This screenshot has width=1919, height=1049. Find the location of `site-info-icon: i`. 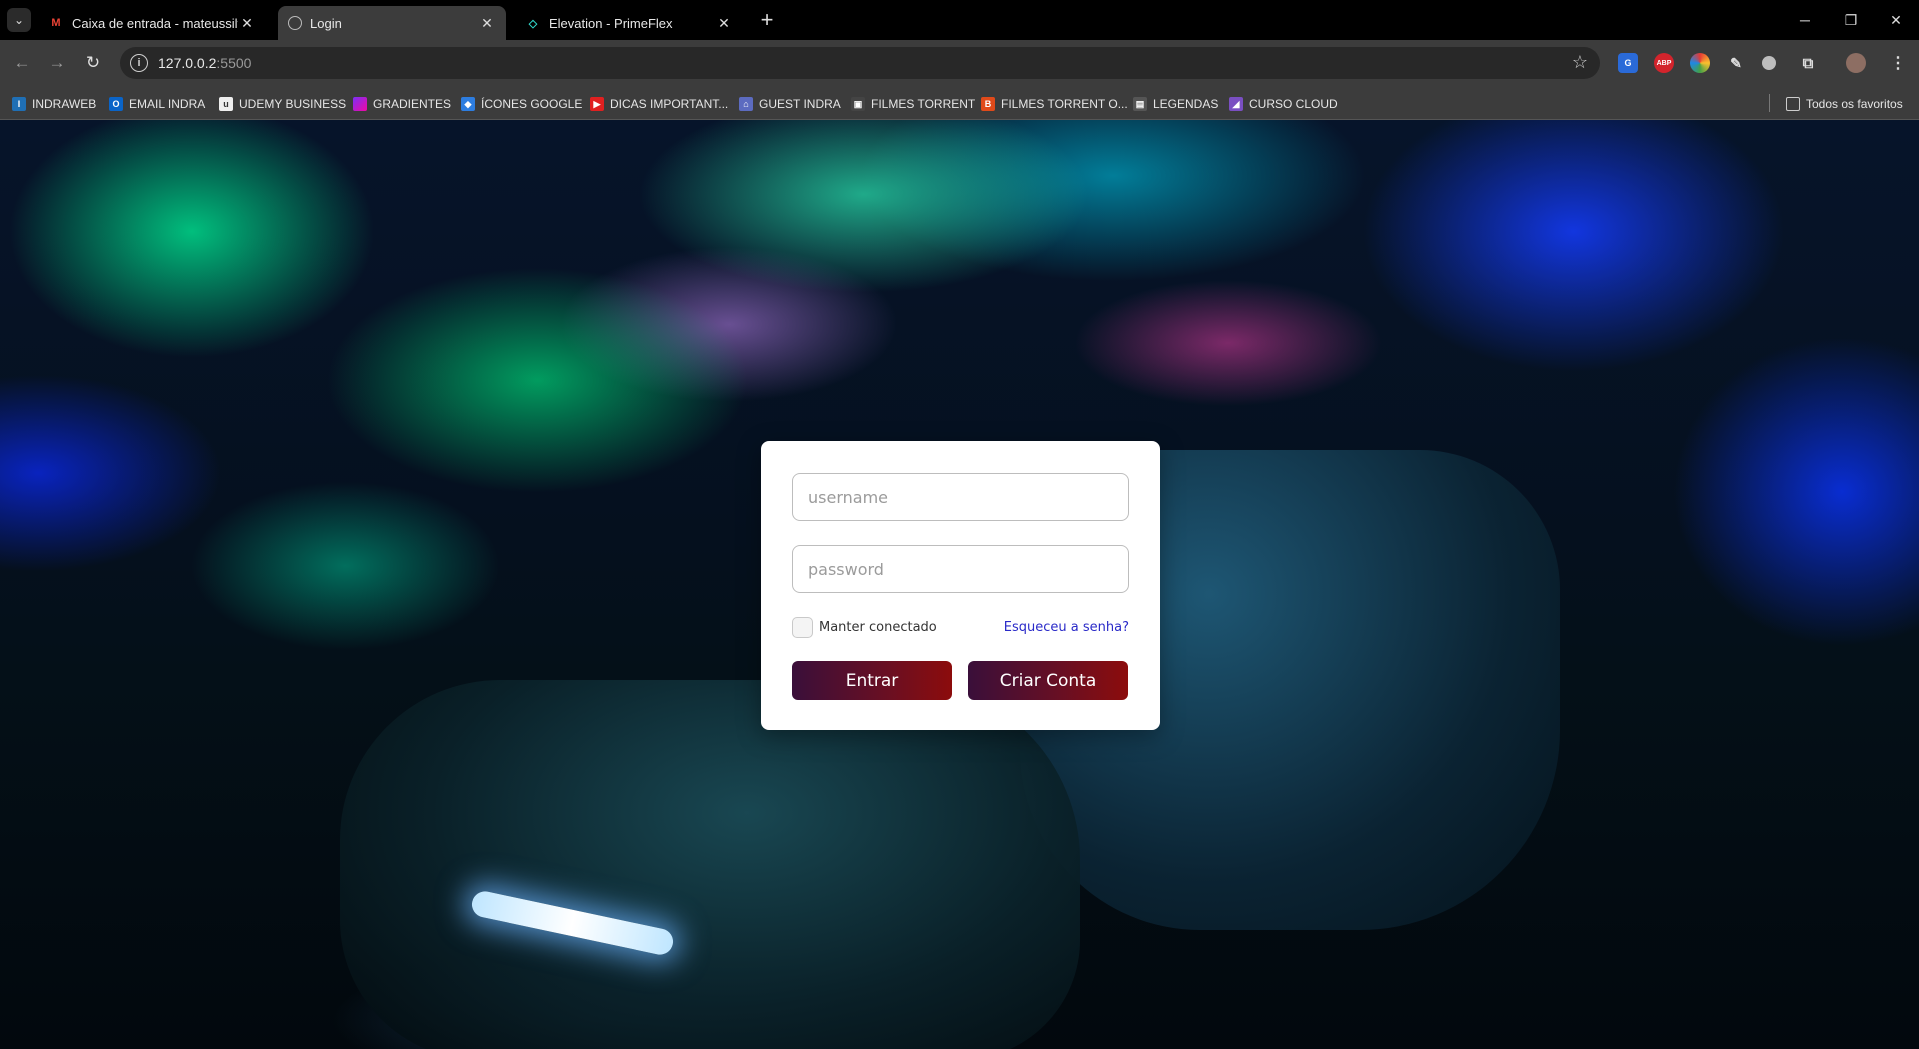

site-info-icon: i is located at coordinates (139, 63).